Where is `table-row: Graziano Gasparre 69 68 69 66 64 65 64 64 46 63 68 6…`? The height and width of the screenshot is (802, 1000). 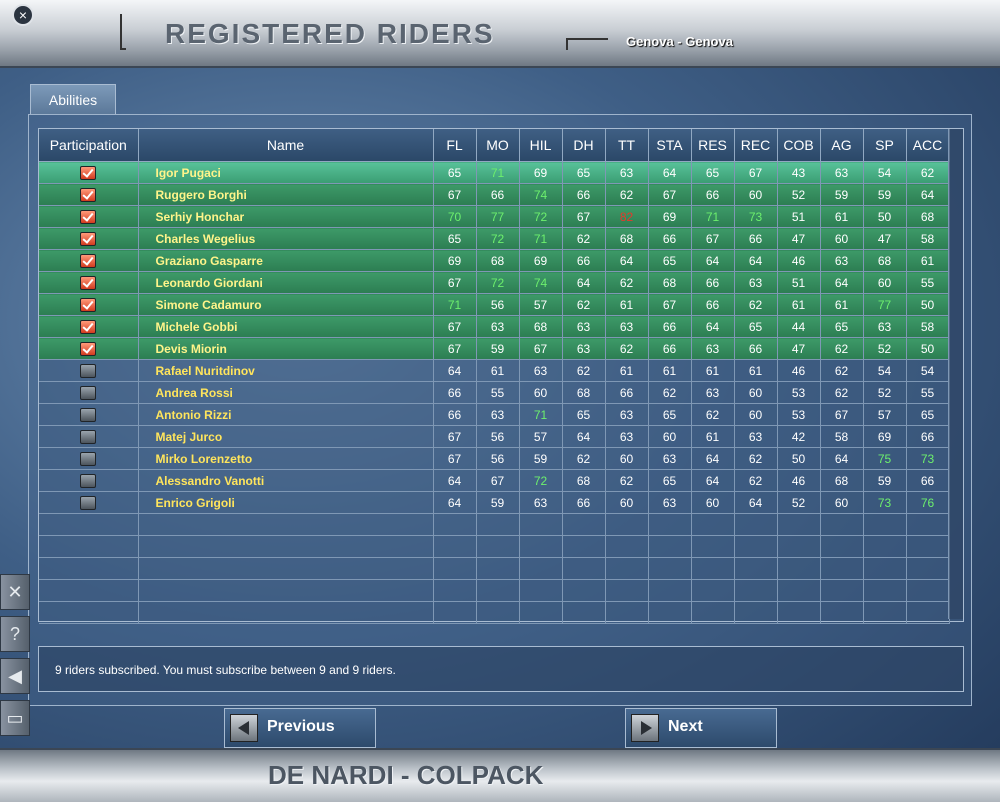 table-row: Graziano Gasparre 69 68 69 66 64 65 64 64 46 63 68 6… is located at coordinates (494, 260).